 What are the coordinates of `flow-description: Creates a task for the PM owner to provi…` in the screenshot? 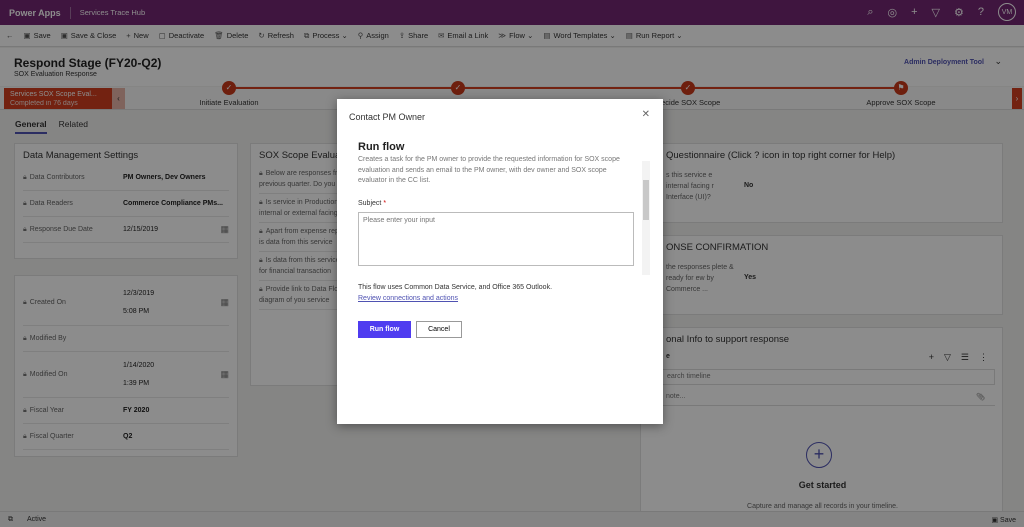 It's located at (489, 170).